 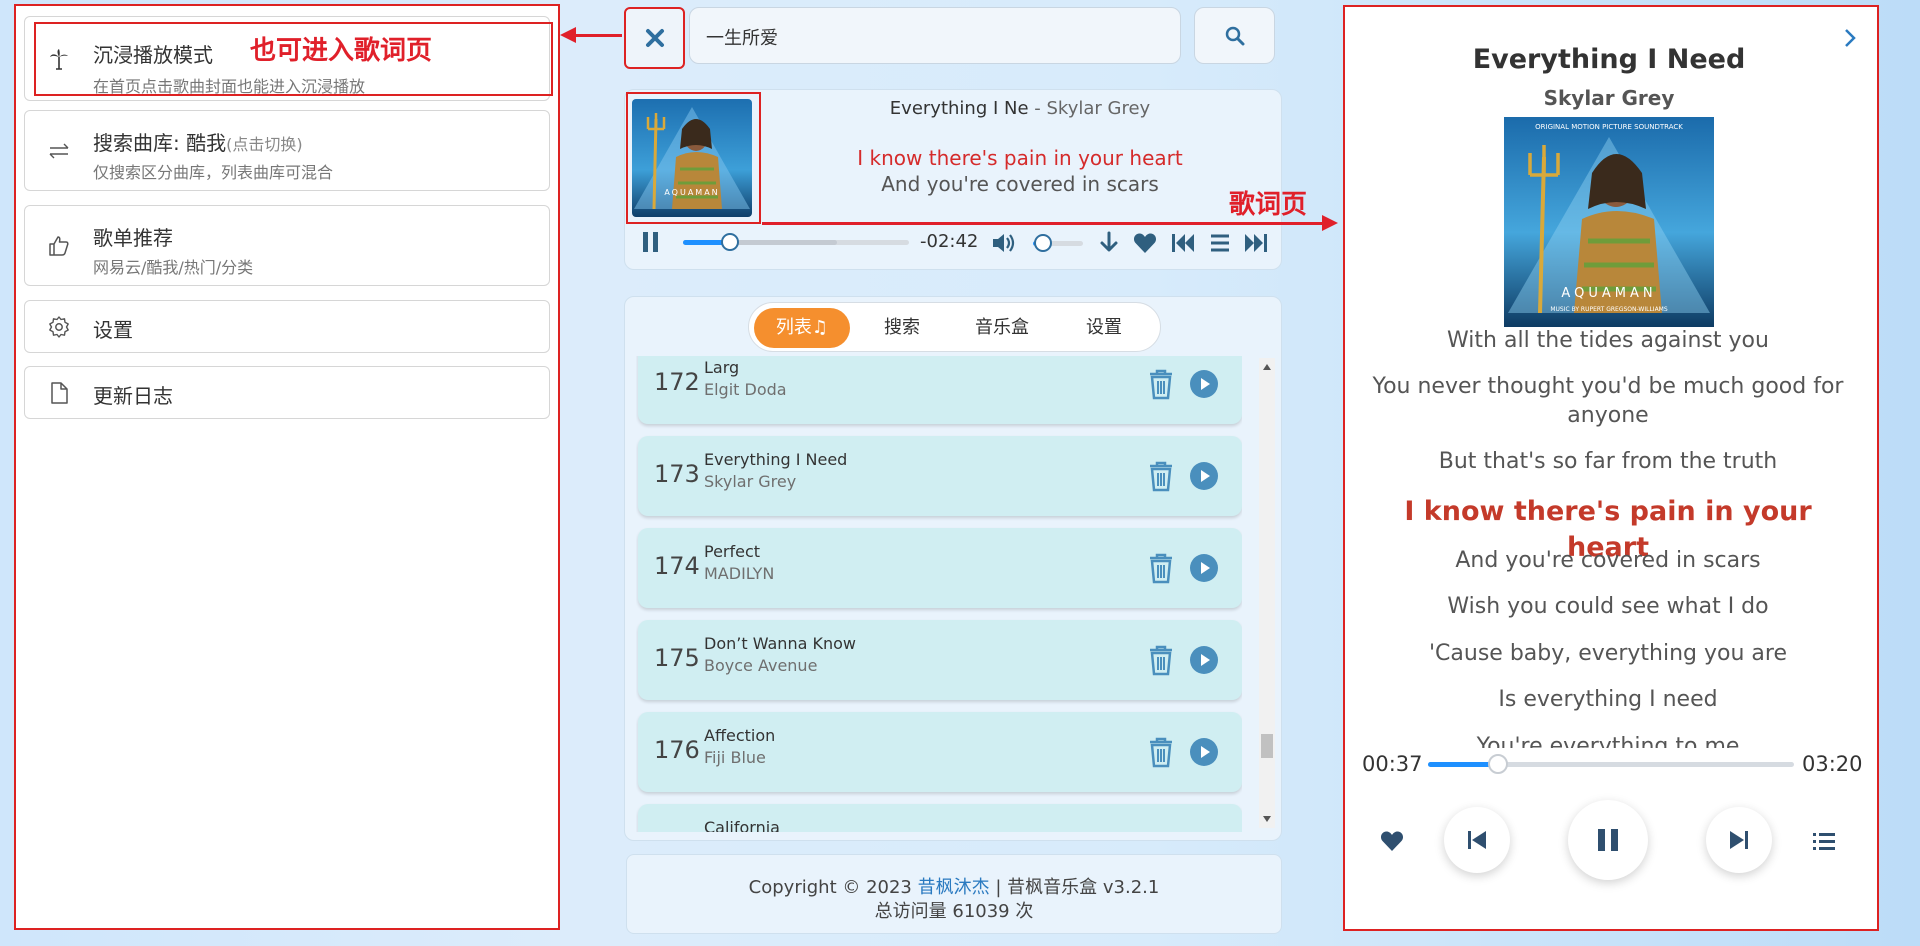 I want to click on tab-music-box: 音乐盒, so click(x=1002, y=328).